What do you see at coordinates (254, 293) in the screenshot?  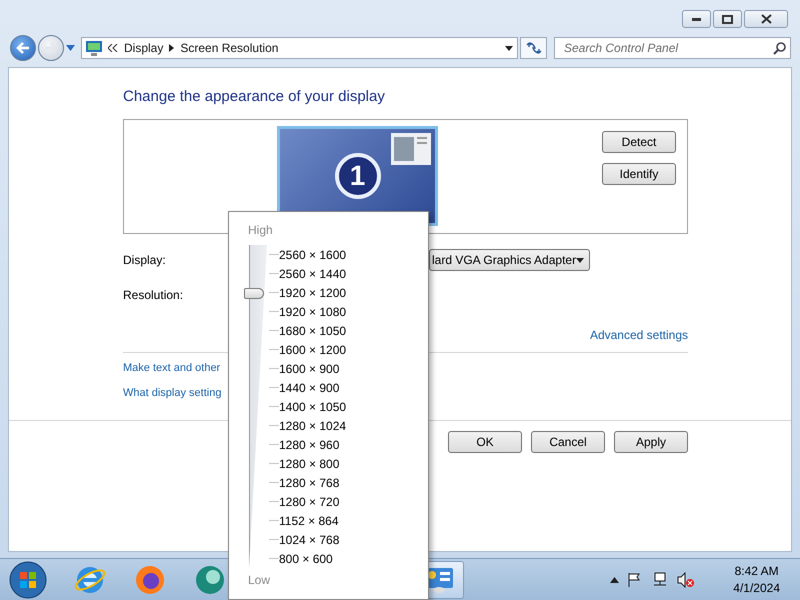 I see `slider-thumb` at bounding box center [254, 293].